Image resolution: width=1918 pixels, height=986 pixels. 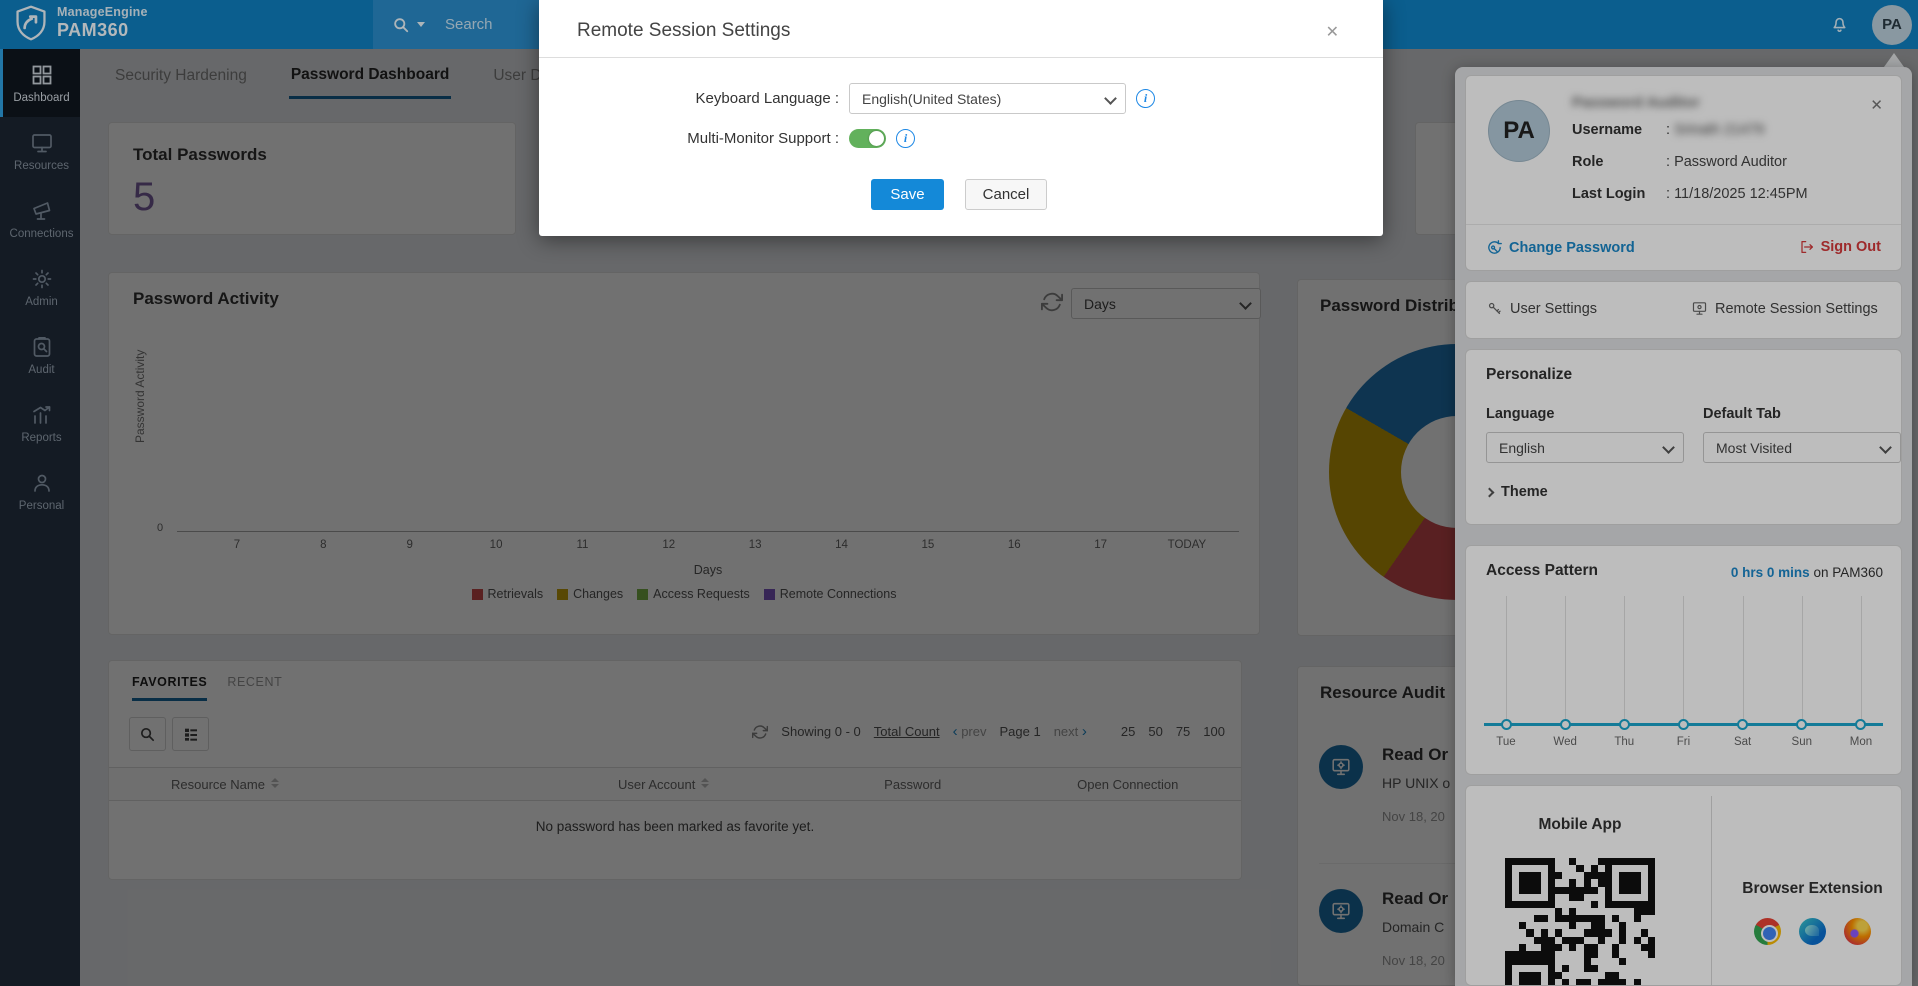 I want to click on multi-monitor-row: Multi-Monitor Support :, so click(x=727, y=138).